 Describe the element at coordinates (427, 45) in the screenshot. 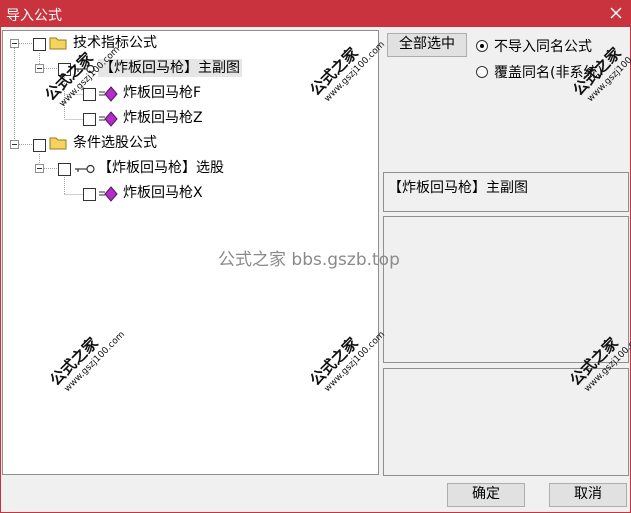

I see `select-all-button: 全部选中` at that location.